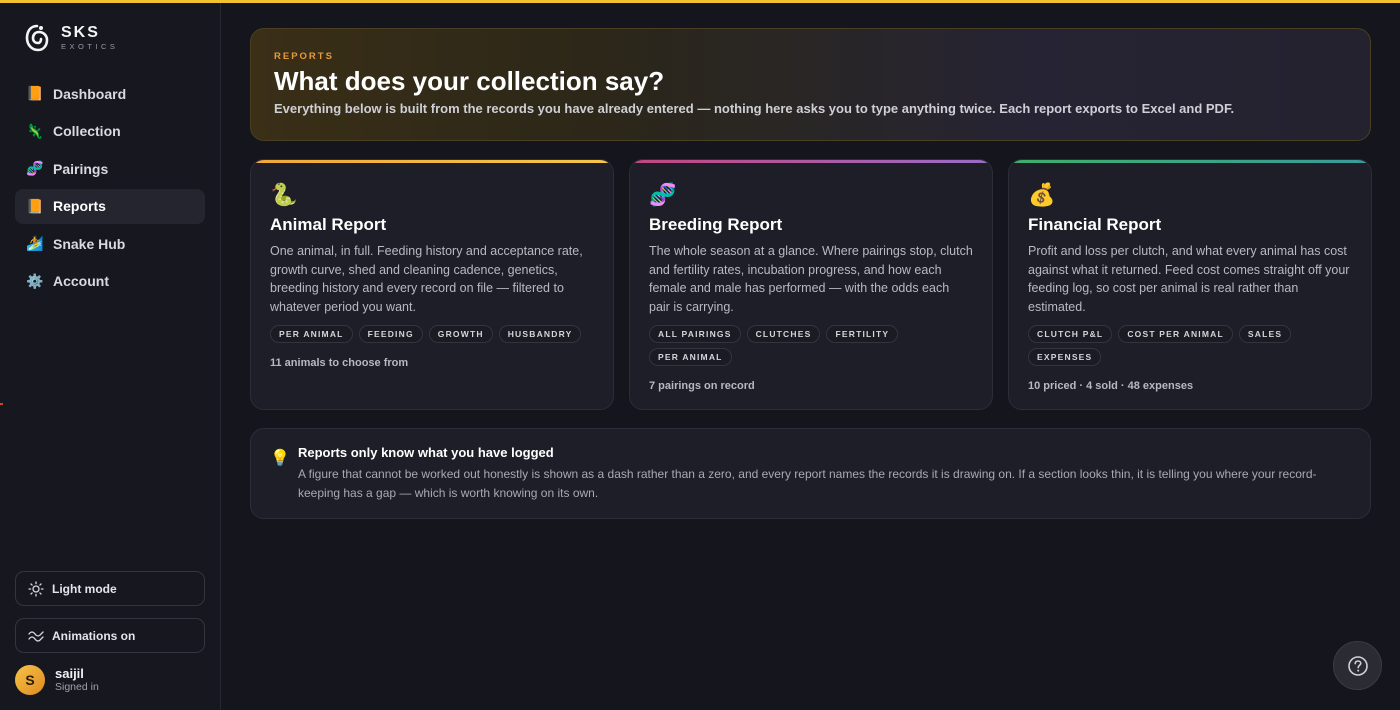  Describe the element at coordinates (469, 81) in the screenshot. I see `page-title: What does your collection say?` at that location.